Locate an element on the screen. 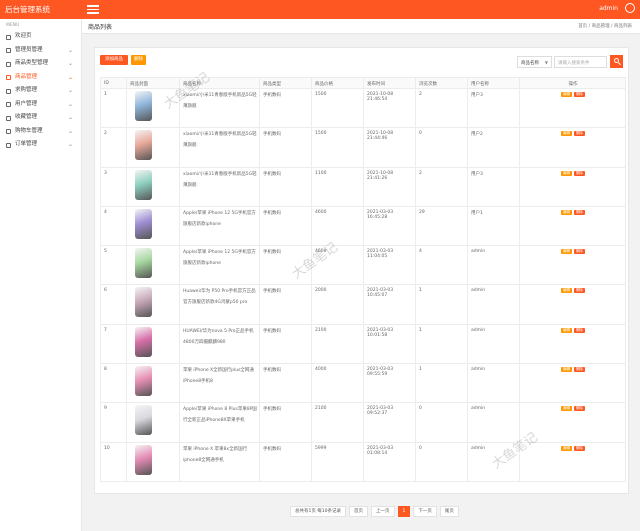 The width and height of the screenshot is (640, 531). sidebar-item: 欢迎页 is located at coordinates (40, 37).